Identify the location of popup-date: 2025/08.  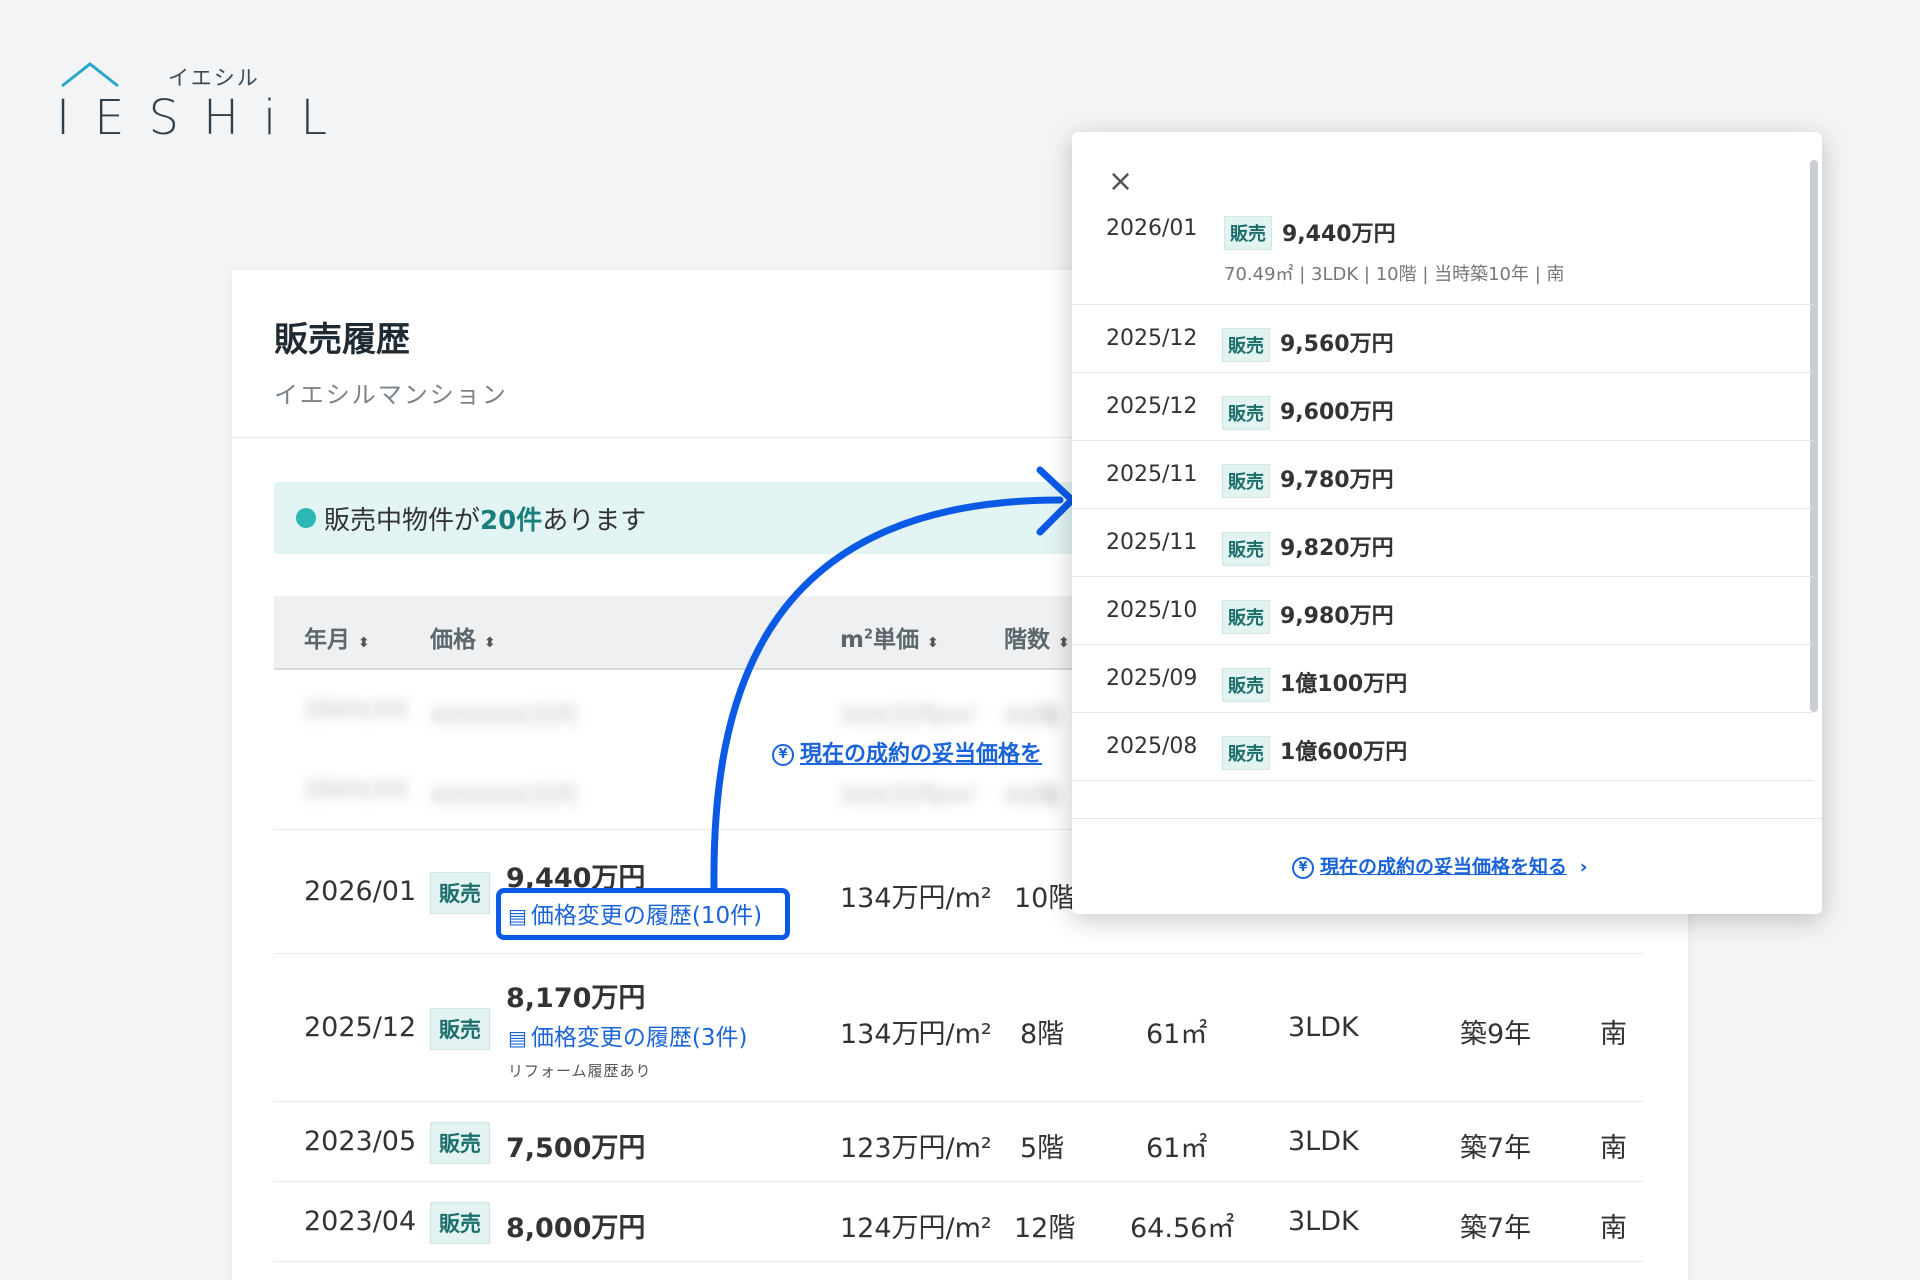
(1152, 746).